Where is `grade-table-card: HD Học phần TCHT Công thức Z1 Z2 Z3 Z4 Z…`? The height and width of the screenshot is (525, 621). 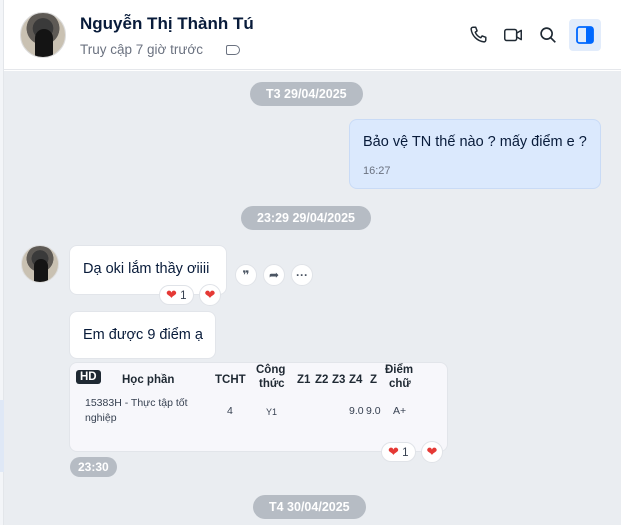 grade-table-card: HD Học phần TCHT Công thức Z1 Z2 Z3 Z4 Z… is located at coordinates (258, 407).